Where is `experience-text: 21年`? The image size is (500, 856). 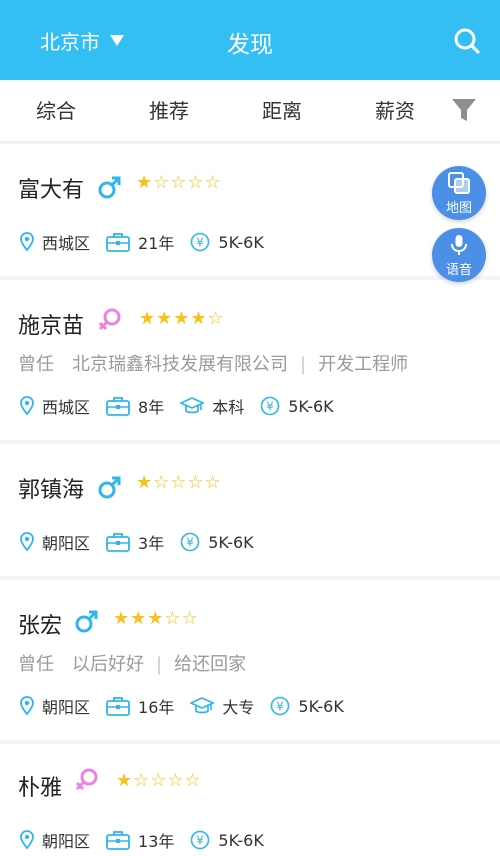 experience-text: 21年 is located at coordinates (156, 243).